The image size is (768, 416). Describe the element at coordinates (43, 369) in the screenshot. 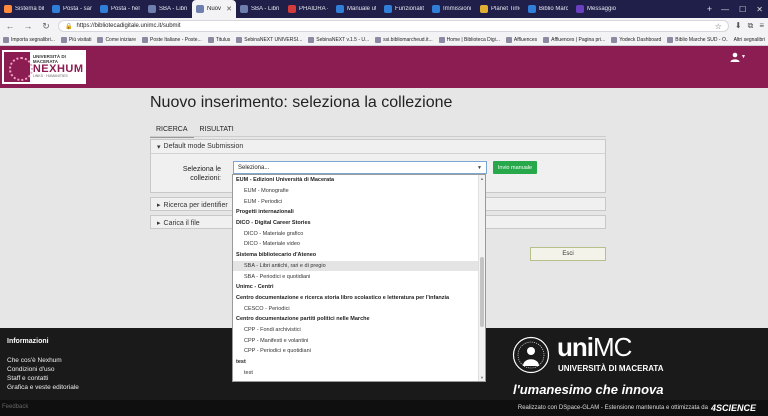

I see `footer-link: Condizioni d'uso` at that location.